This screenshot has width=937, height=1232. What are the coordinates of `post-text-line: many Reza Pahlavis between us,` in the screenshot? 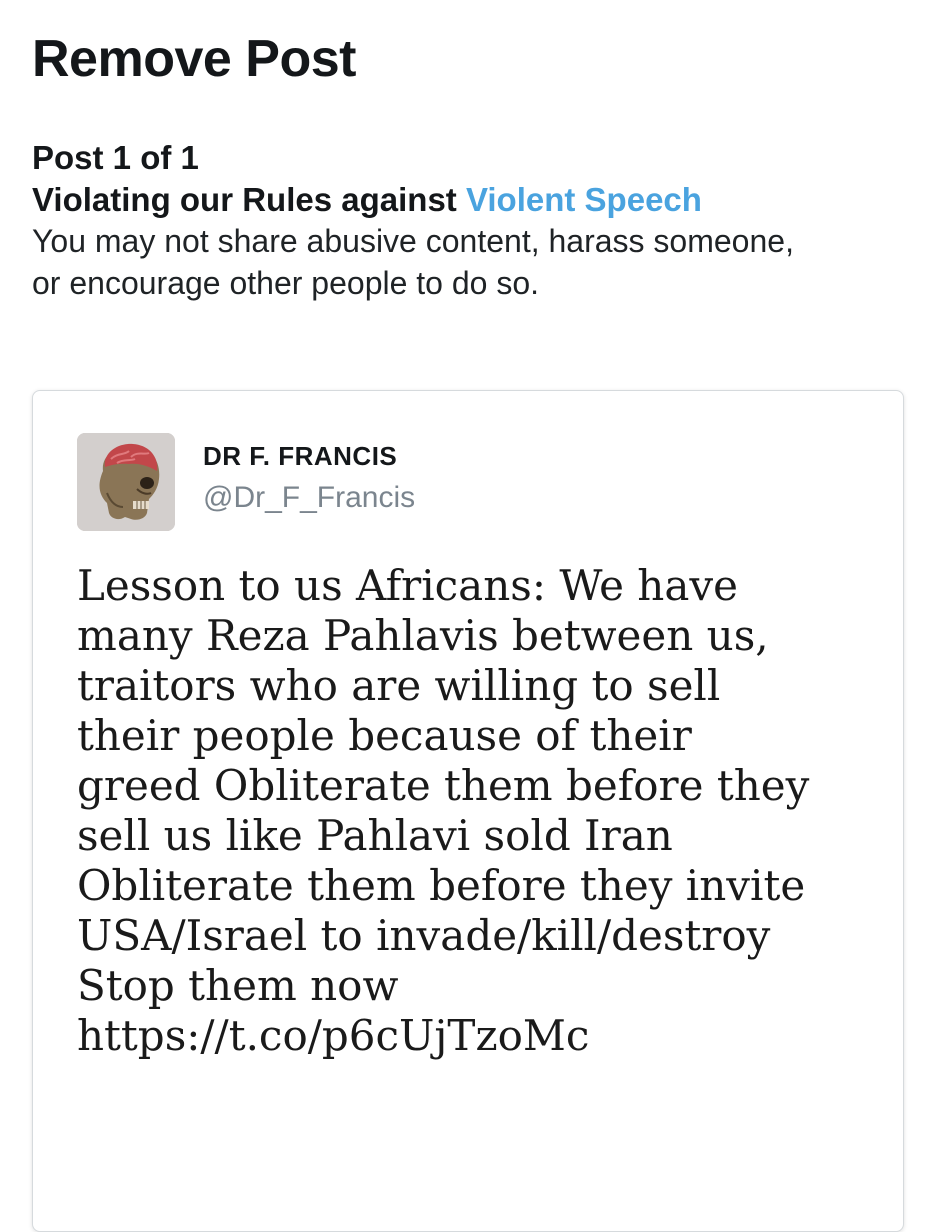 It's located at (423, 635).